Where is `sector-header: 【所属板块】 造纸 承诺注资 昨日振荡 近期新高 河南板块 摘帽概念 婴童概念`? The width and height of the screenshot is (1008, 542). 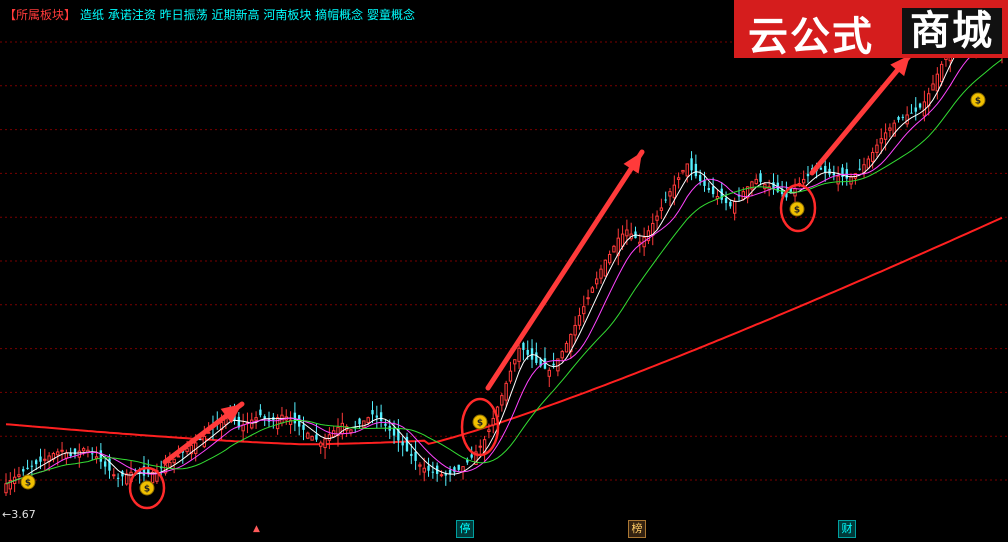
sector-header: 【所属板块】 造纸 承诺注资 昨日振荡 近期新高 河南板块 摘帽概念 婴童概念 is located at coordinates (209, 14).